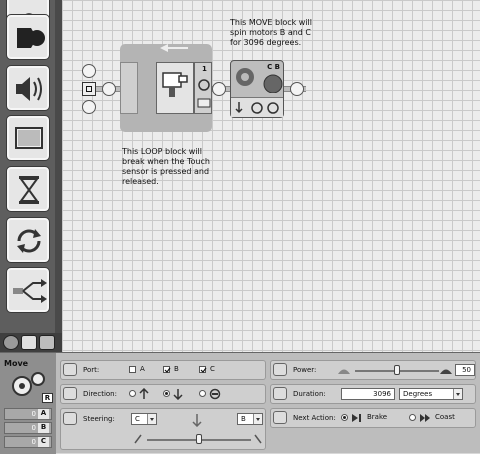 The height and width of the screenshot is (454, 480). Describe the element at coordinates (397, 370) in the screenshot. I see `power-slider-knob` at that location.